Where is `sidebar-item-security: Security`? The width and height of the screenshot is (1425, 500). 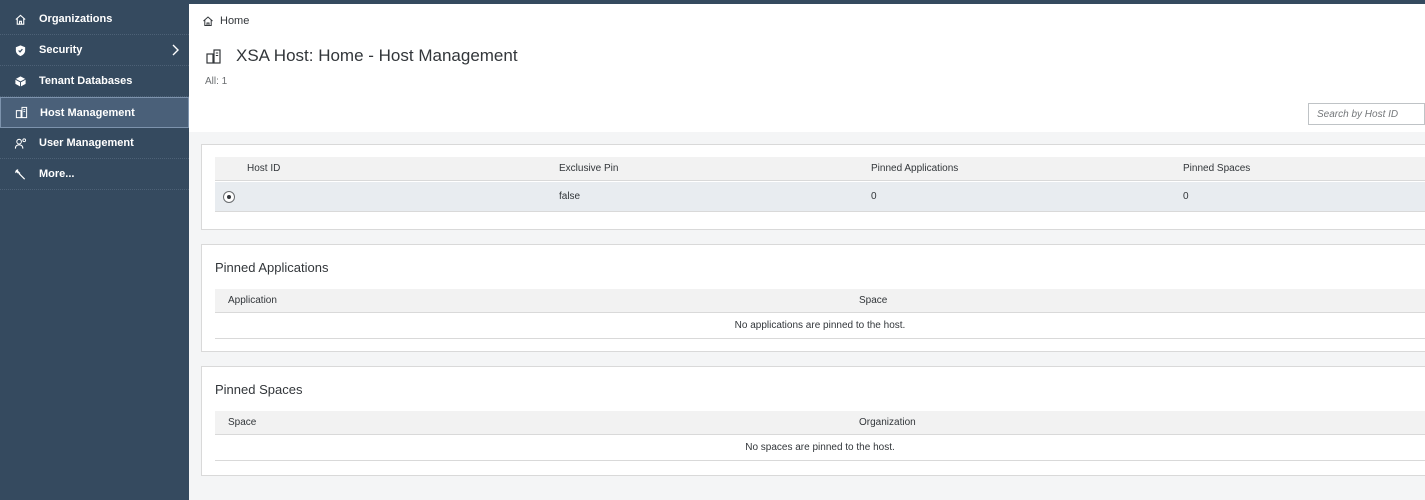 sidebar-item-security: Security is located at coordinates (94, 50).